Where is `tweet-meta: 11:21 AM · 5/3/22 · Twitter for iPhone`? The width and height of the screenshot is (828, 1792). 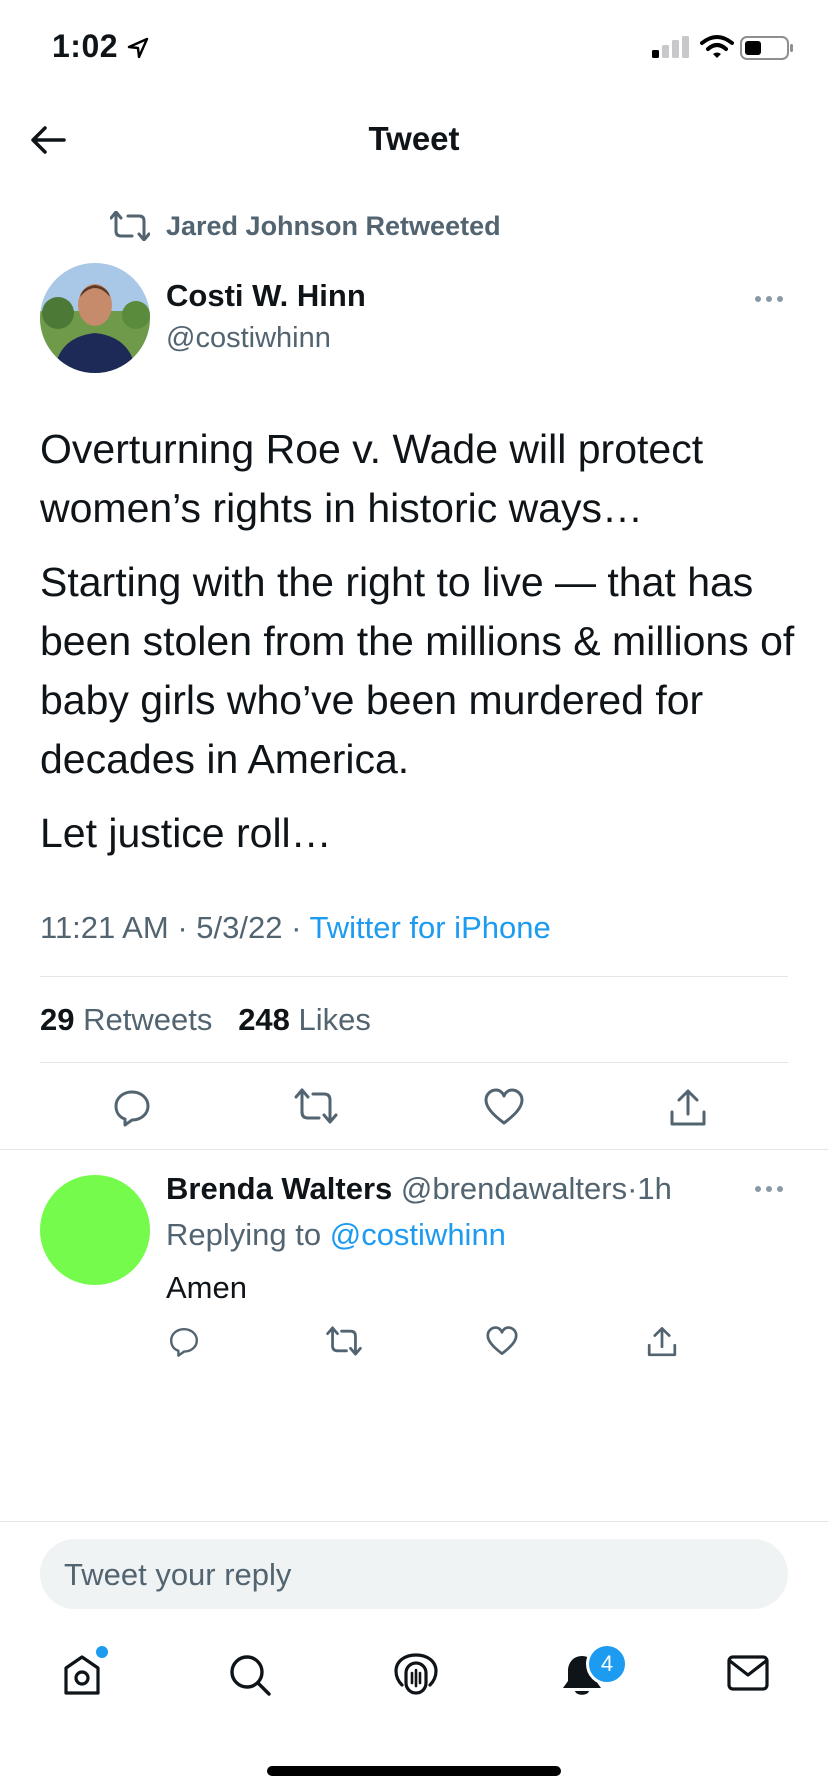 tweet-meta: 11:21 AM · 5/3/22 · Twitter for iPhone is located at coordinates (295, 928).